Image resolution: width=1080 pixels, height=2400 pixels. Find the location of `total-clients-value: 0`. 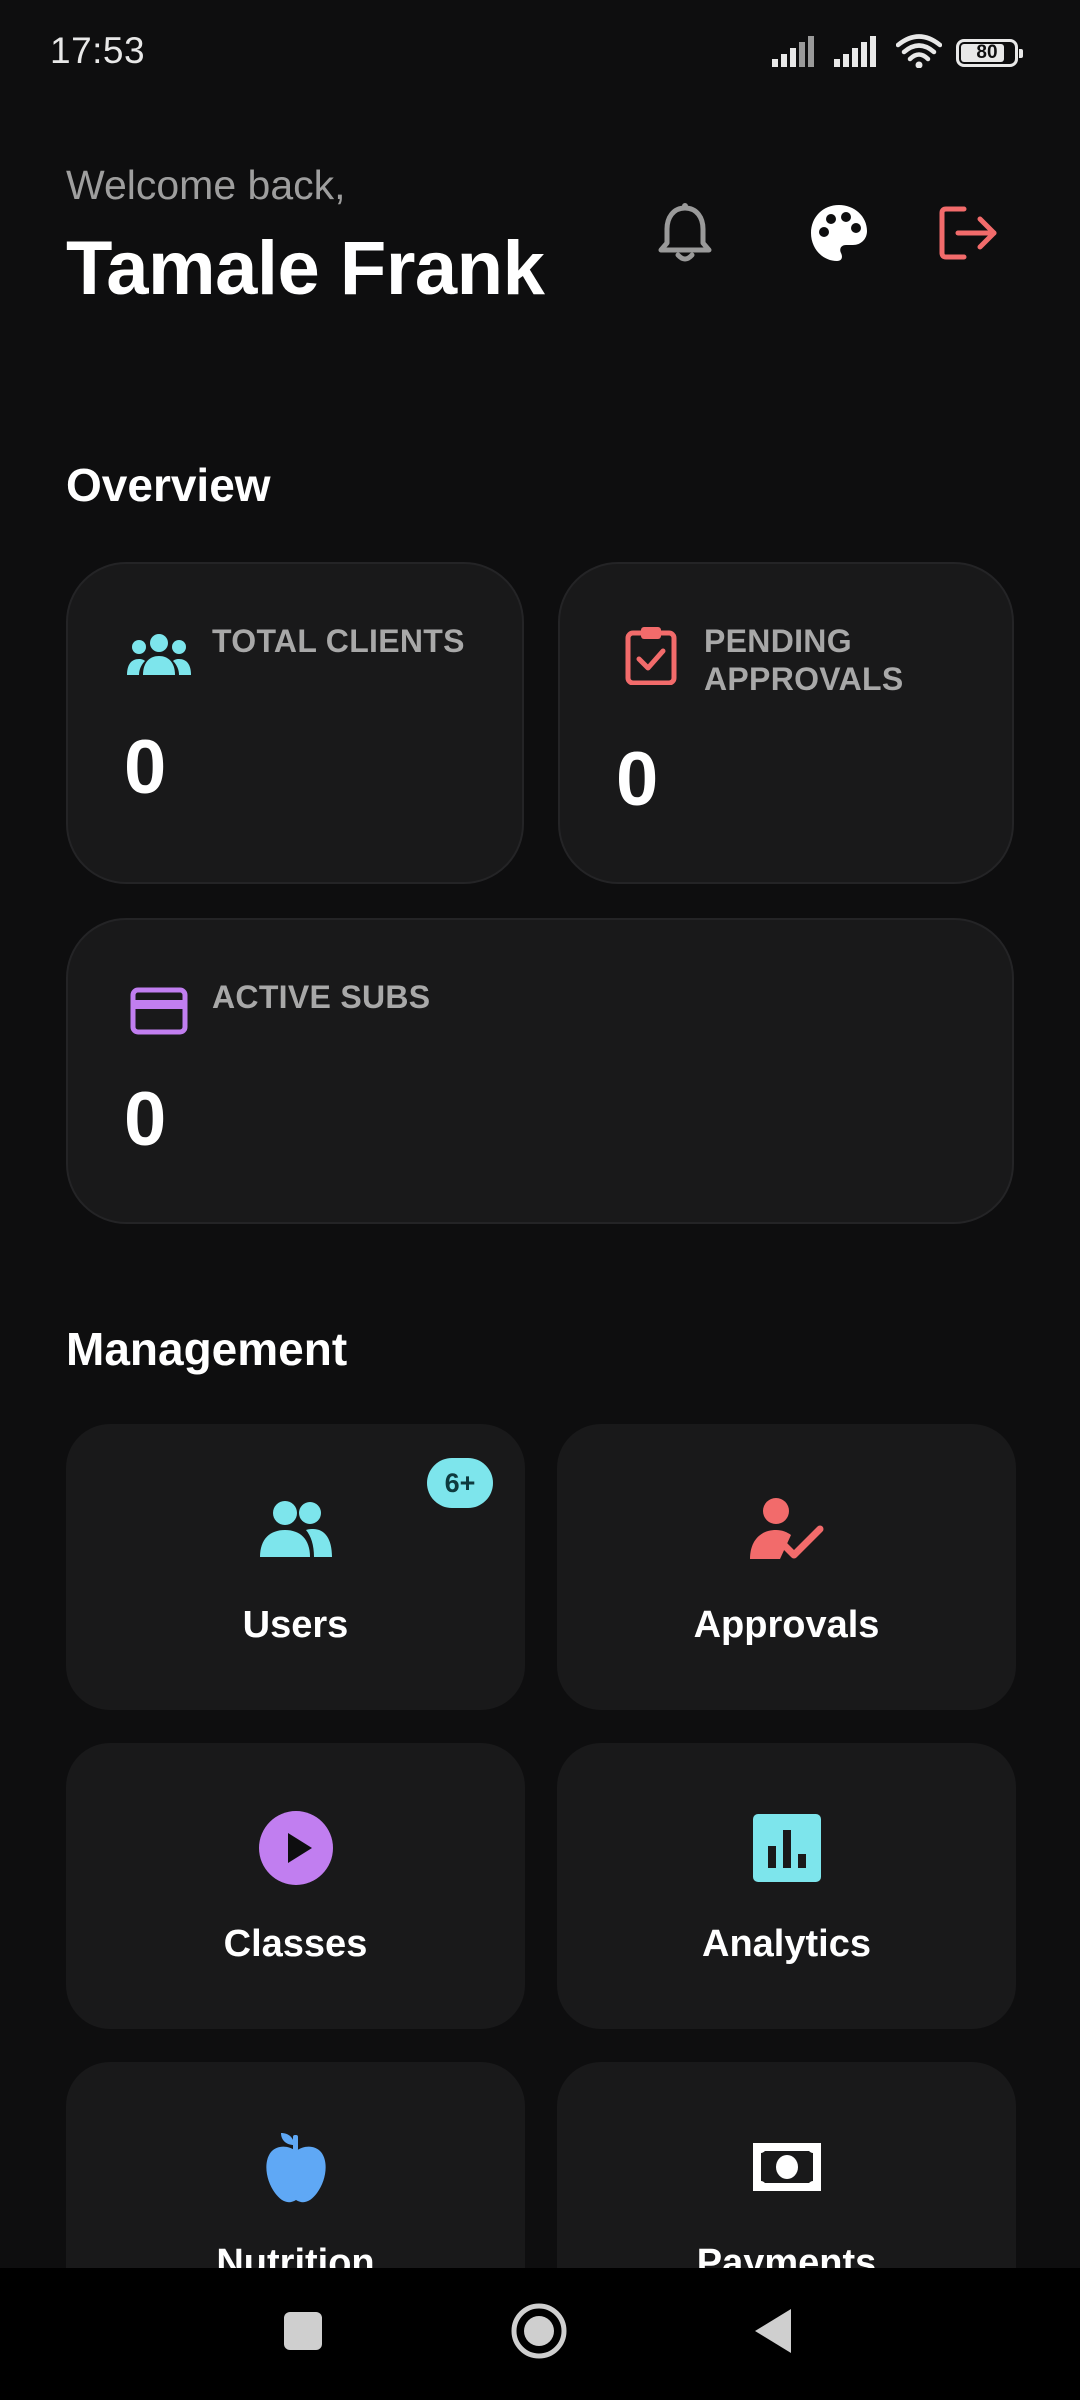

total-clients-value: 0 is located at coordinates (145, 767).